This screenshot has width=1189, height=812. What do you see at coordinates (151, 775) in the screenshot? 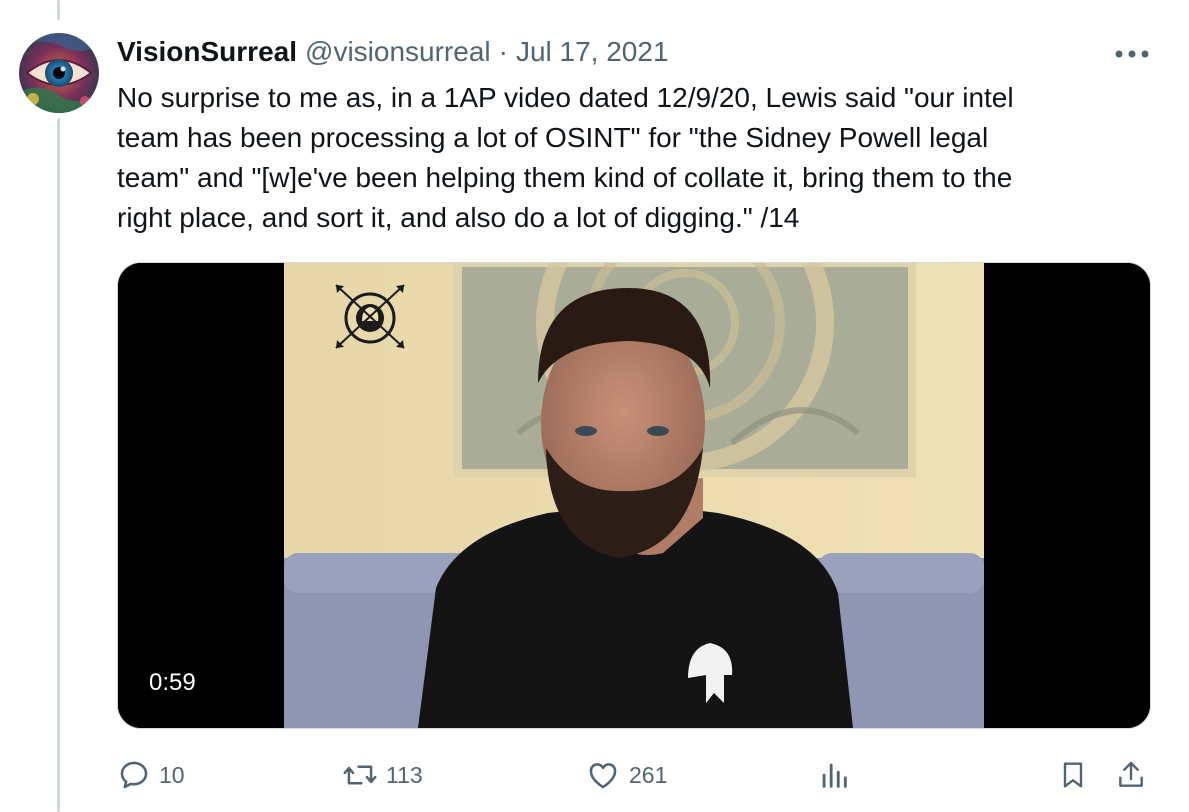
I see `reply-button: 10` at bounding box center [151, 775].